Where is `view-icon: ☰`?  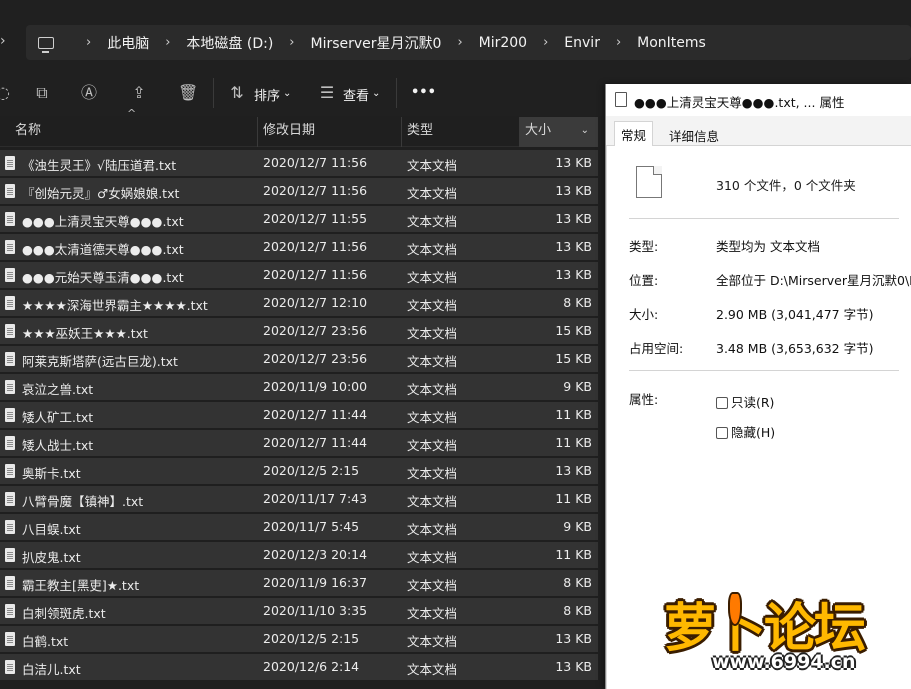
view-icon: ☰ is located at coordinates (327, 93).